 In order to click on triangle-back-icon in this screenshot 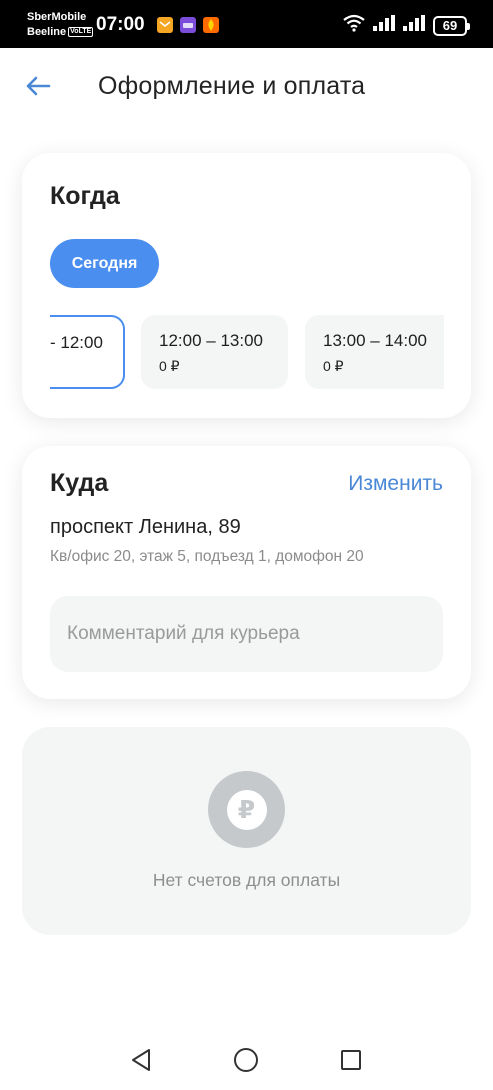, I will do `click(141, 1062)`.